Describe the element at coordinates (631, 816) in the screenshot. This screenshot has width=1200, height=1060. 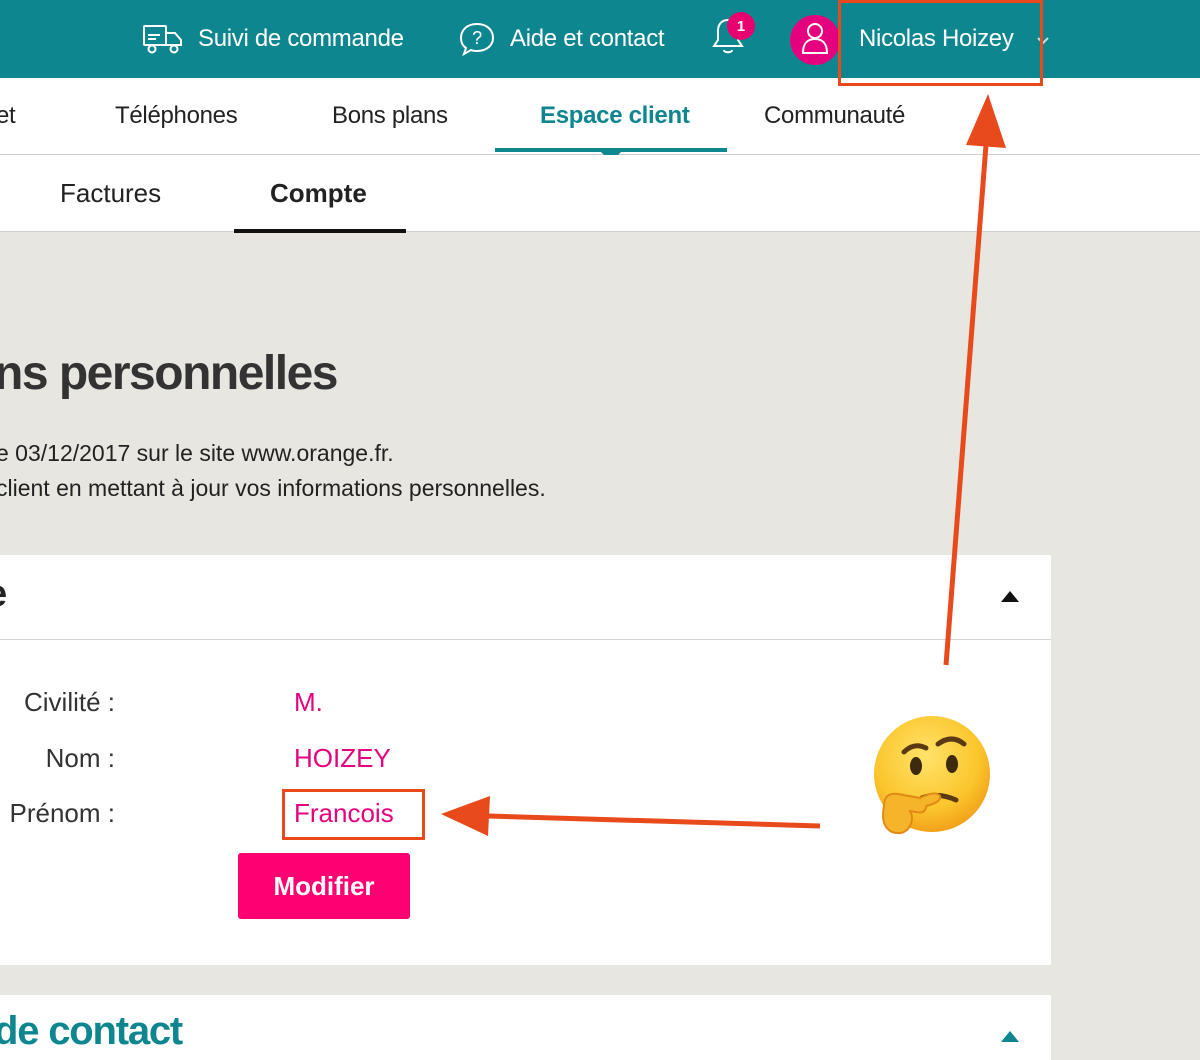
I see `arrow-to-first-name` at that location.